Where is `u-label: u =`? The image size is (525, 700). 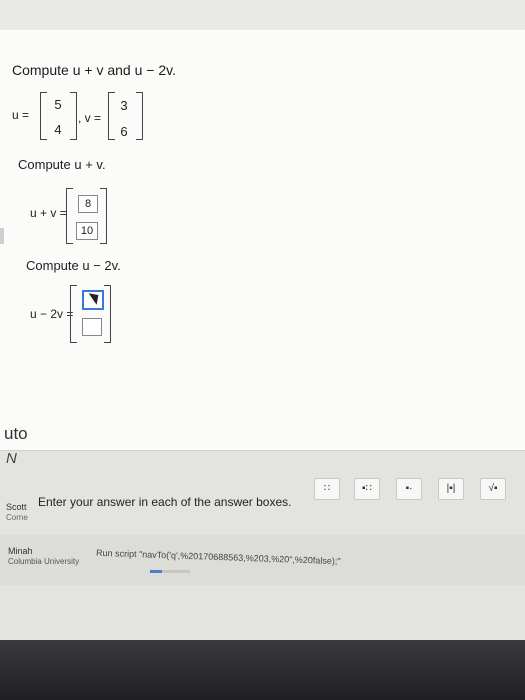
u-label: u = is located at coordinates (21, 115).